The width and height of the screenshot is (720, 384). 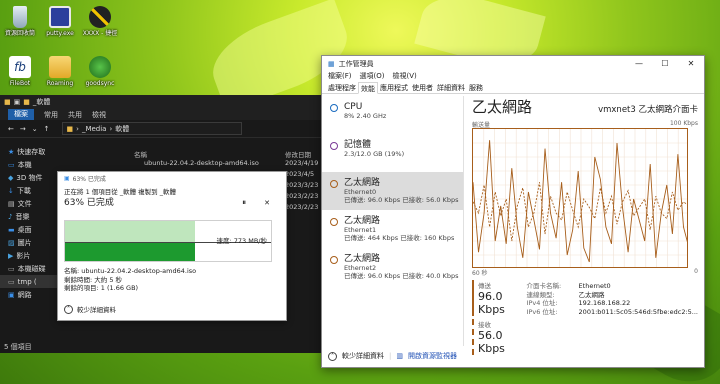 I want to click on ribbon-tab-view: 檢視, so click(x=99, y=115).